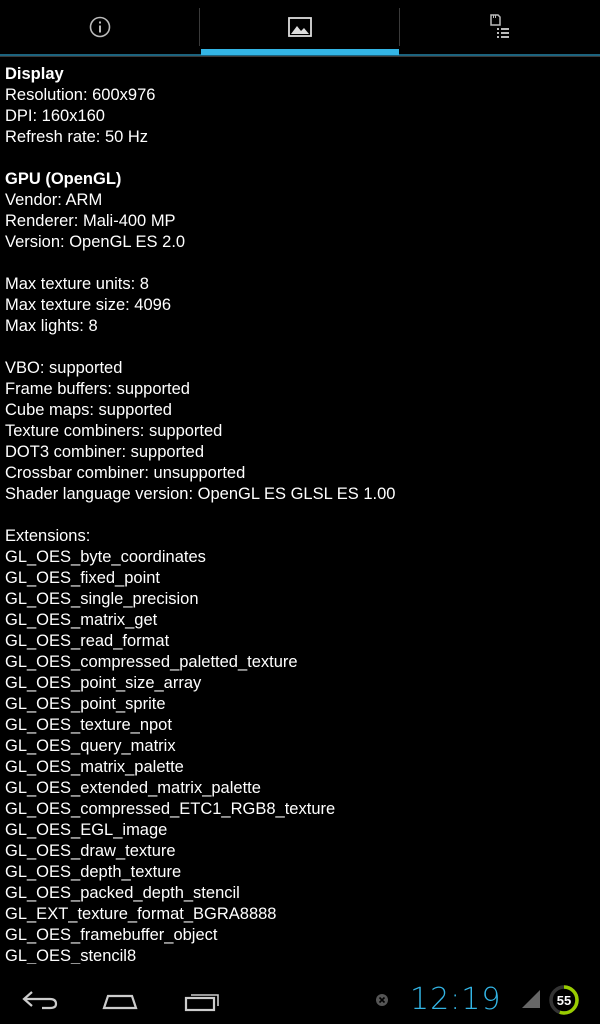 Image resolution: width=600 pixels, height=1024 pixels. I want to click on info-line: GL_EXT_texture_format_BGRA8888, so click(141, 914).